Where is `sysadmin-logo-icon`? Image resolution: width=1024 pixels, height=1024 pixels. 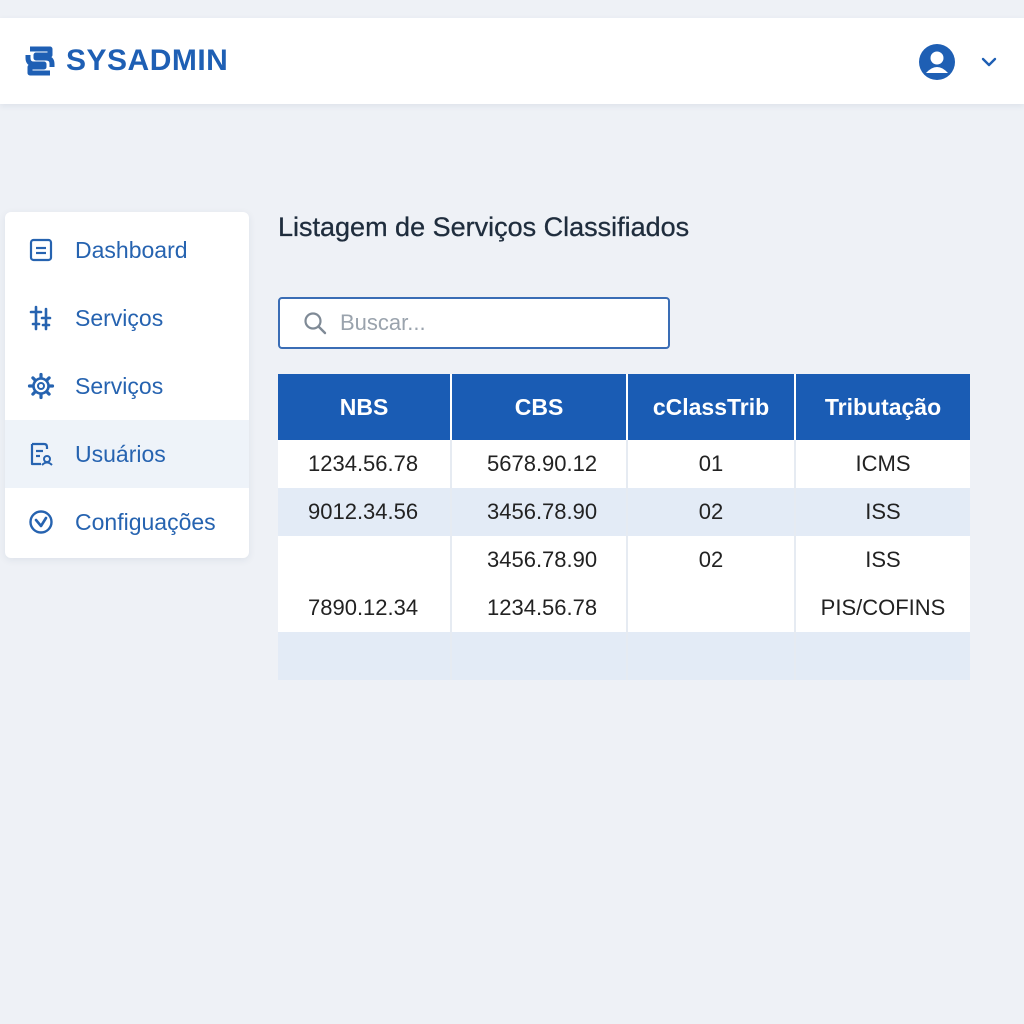 sysadmin-logo-icon is located at coordinates (40, 61).